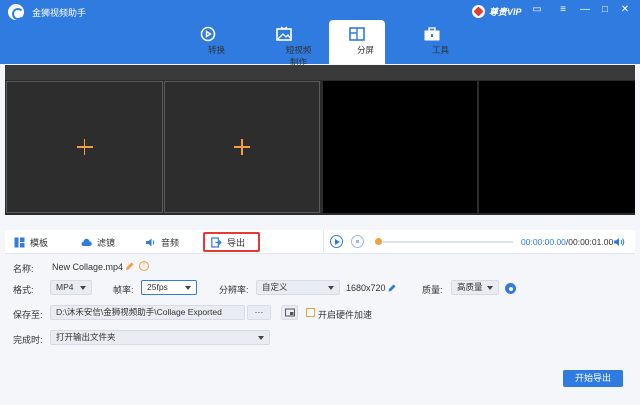 The width and height of the screenshot is (640, 405). What do you see at coordinates (478, 11) in the screenshot?
I see `vip-diamond-icon` at bounding box center [478, 11].